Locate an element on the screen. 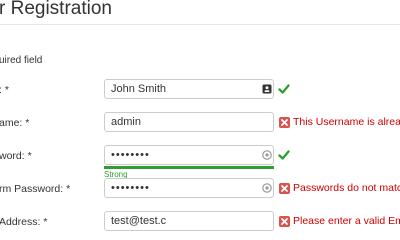  reveal-password-icon is located at coordinates (267, 155).